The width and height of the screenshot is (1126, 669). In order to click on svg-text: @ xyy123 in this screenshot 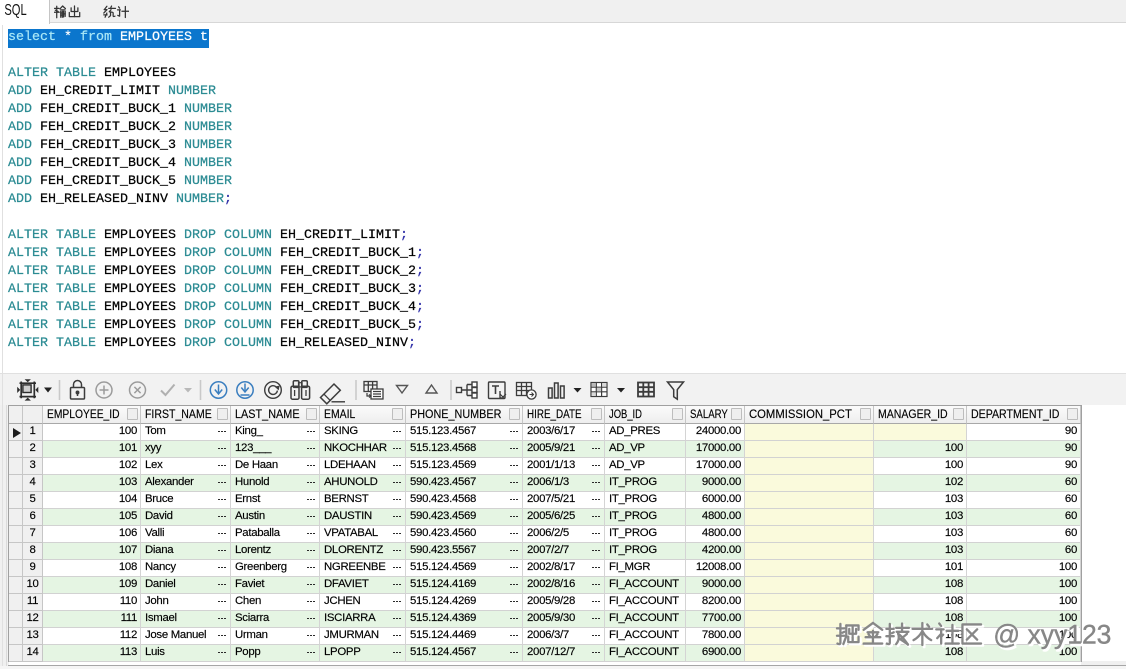, I will do `click(1052, 635)`.